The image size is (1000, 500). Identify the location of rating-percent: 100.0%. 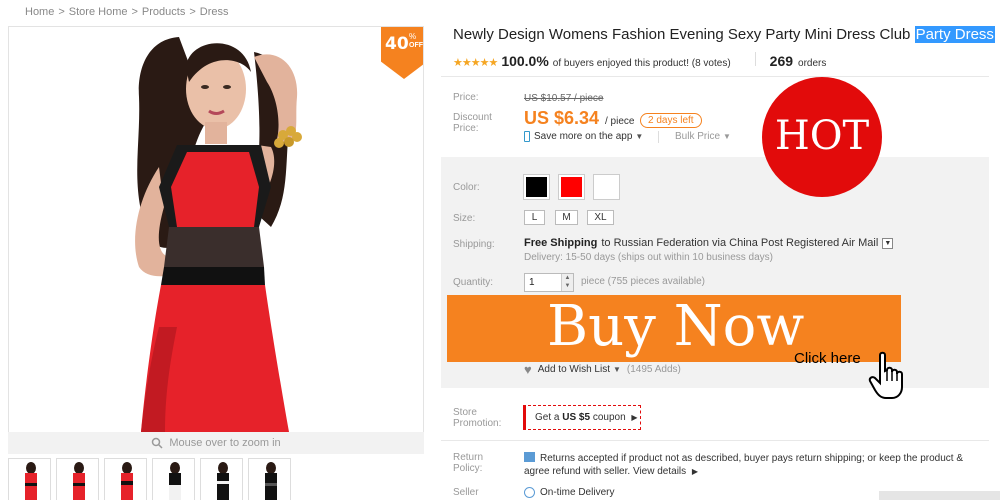
(525, 61).